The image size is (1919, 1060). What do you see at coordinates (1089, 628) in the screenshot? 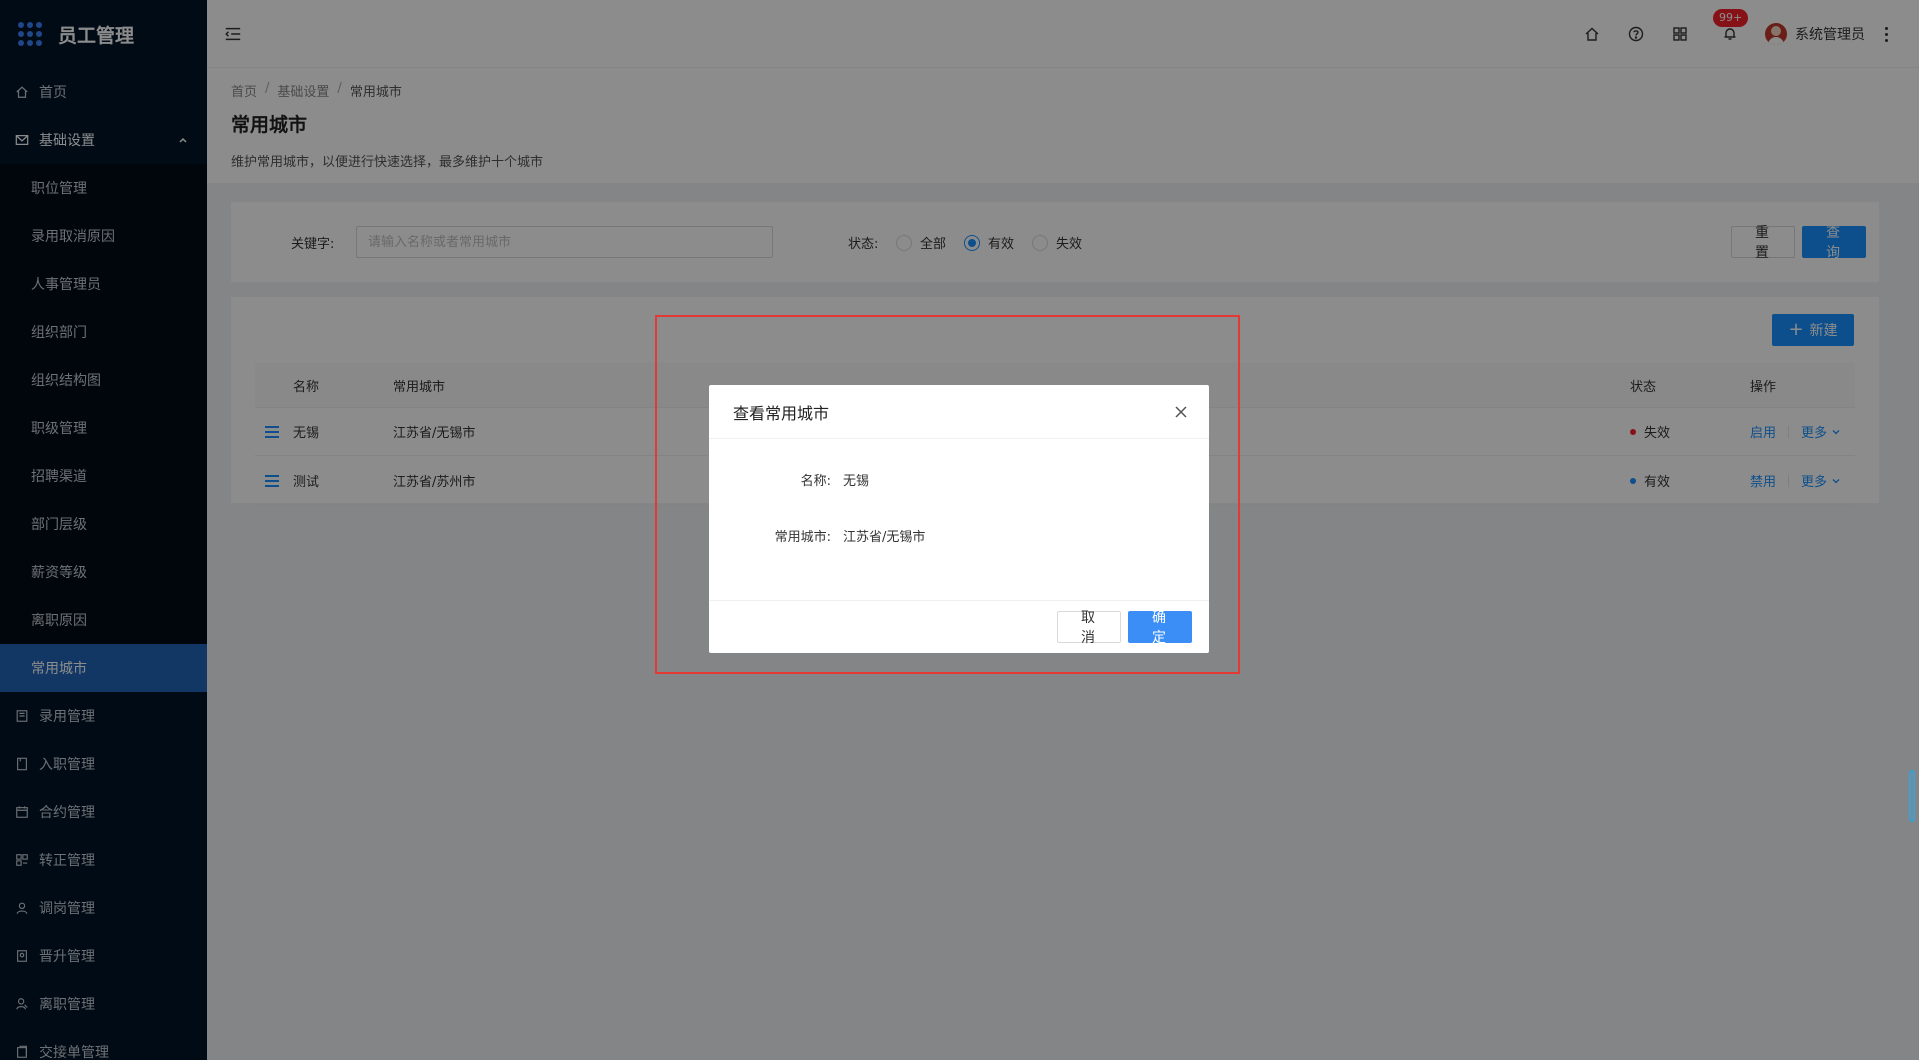
I see `cancel-button: 取消` at bounding box center [1089, 628].